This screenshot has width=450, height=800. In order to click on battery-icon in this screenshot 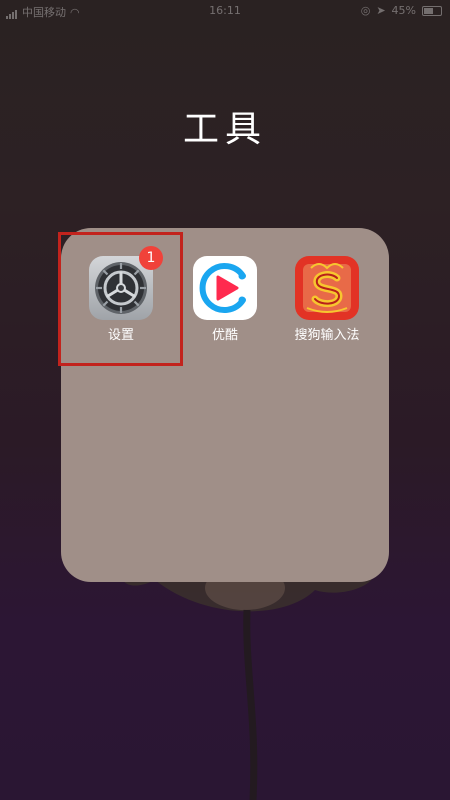, I will do `click(432, 10)`.